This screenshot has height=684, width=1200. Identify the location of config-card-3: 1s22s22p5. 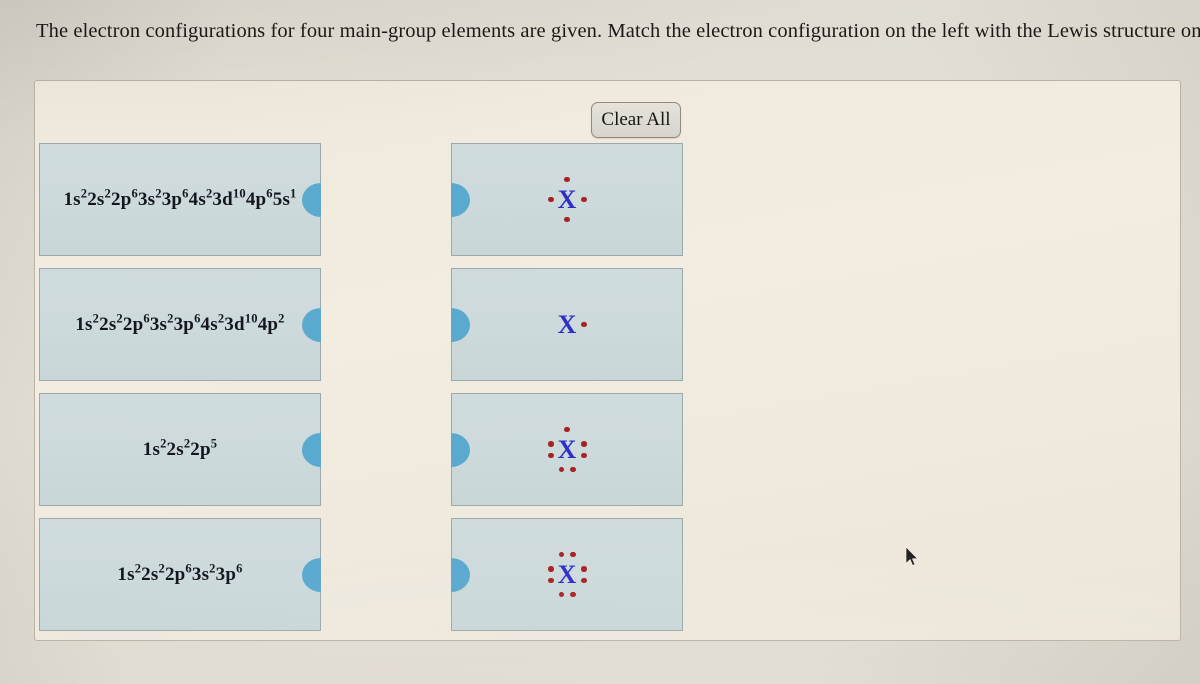
(180, 449).